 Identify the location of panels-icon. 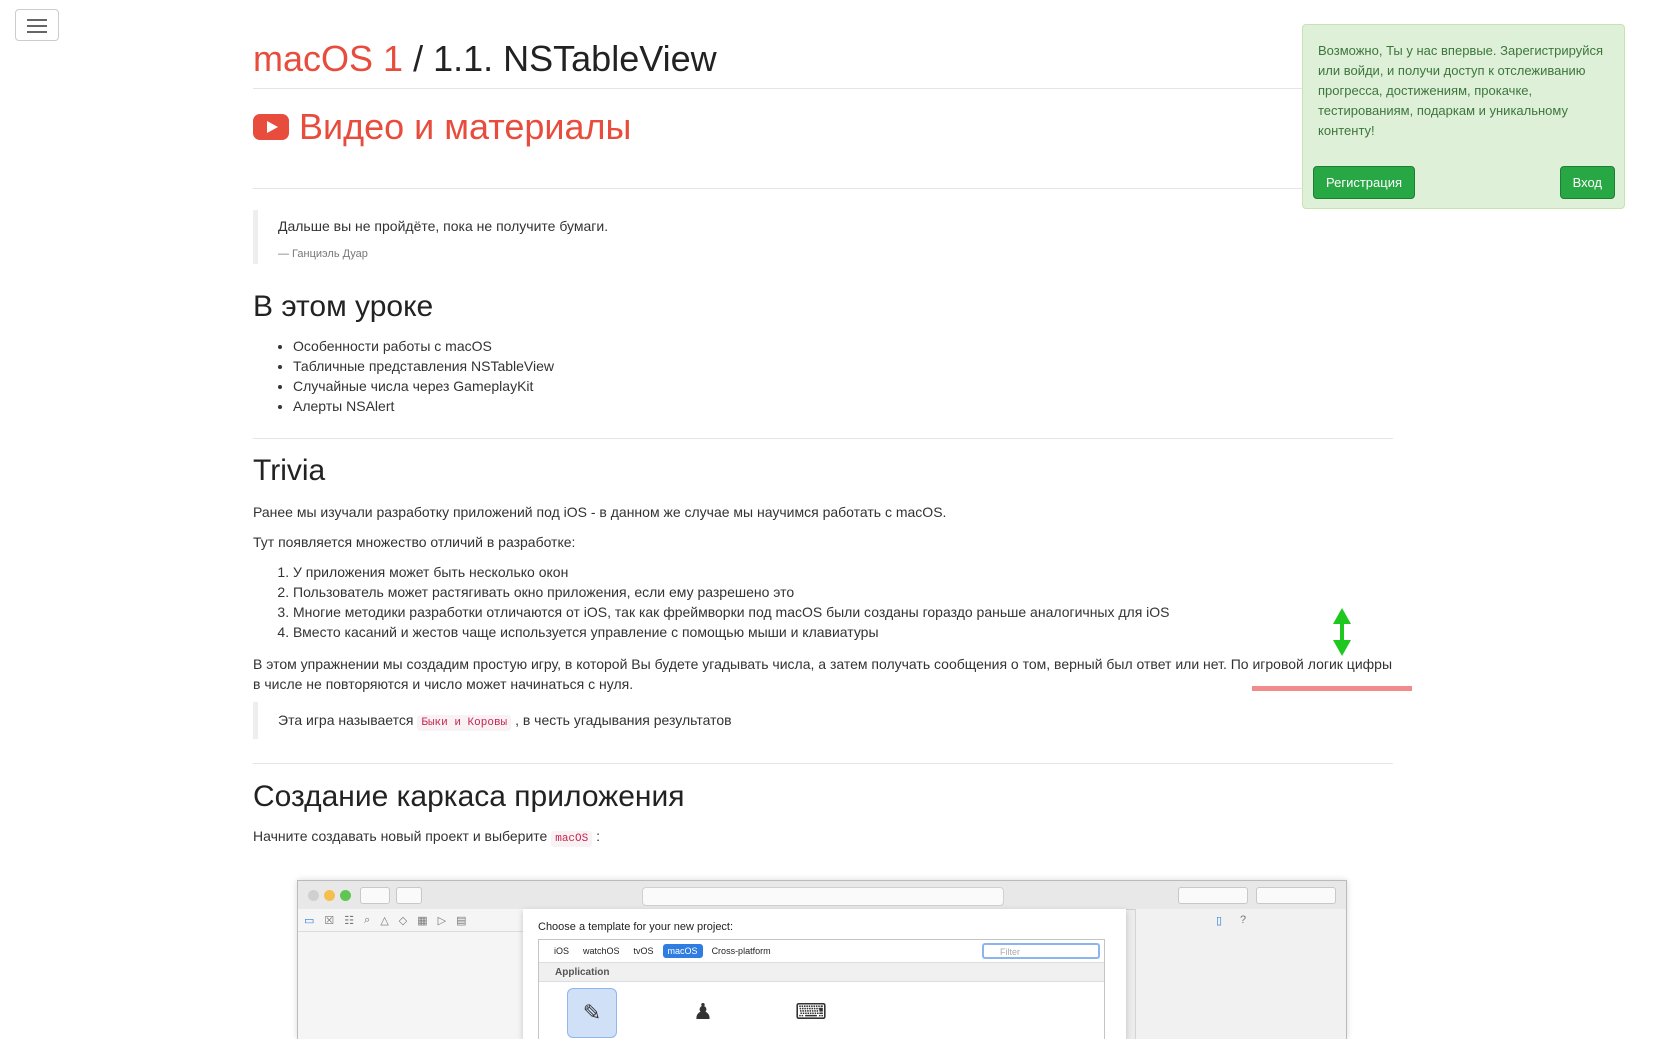
(1296, 895).